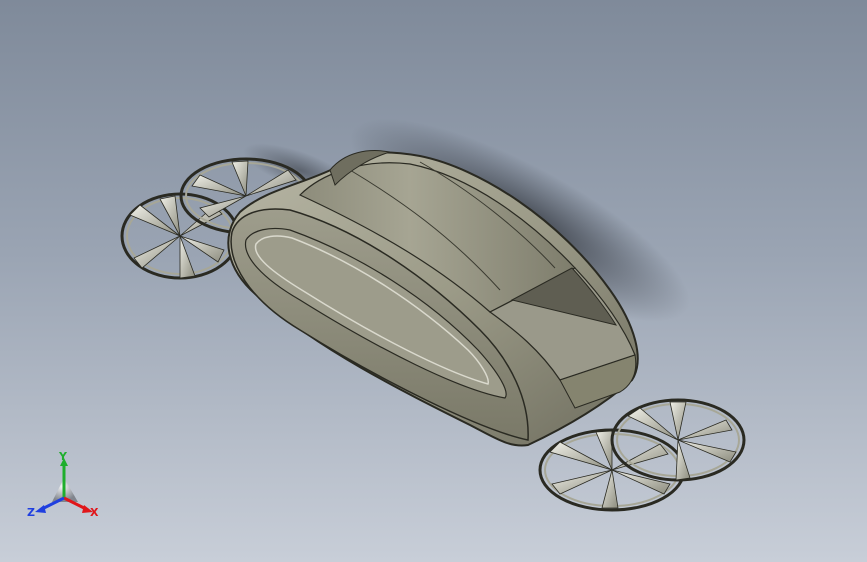 The height and width of the screenshot is (562, 867). I want to click on x-axis-label: X, so click(94, 512).